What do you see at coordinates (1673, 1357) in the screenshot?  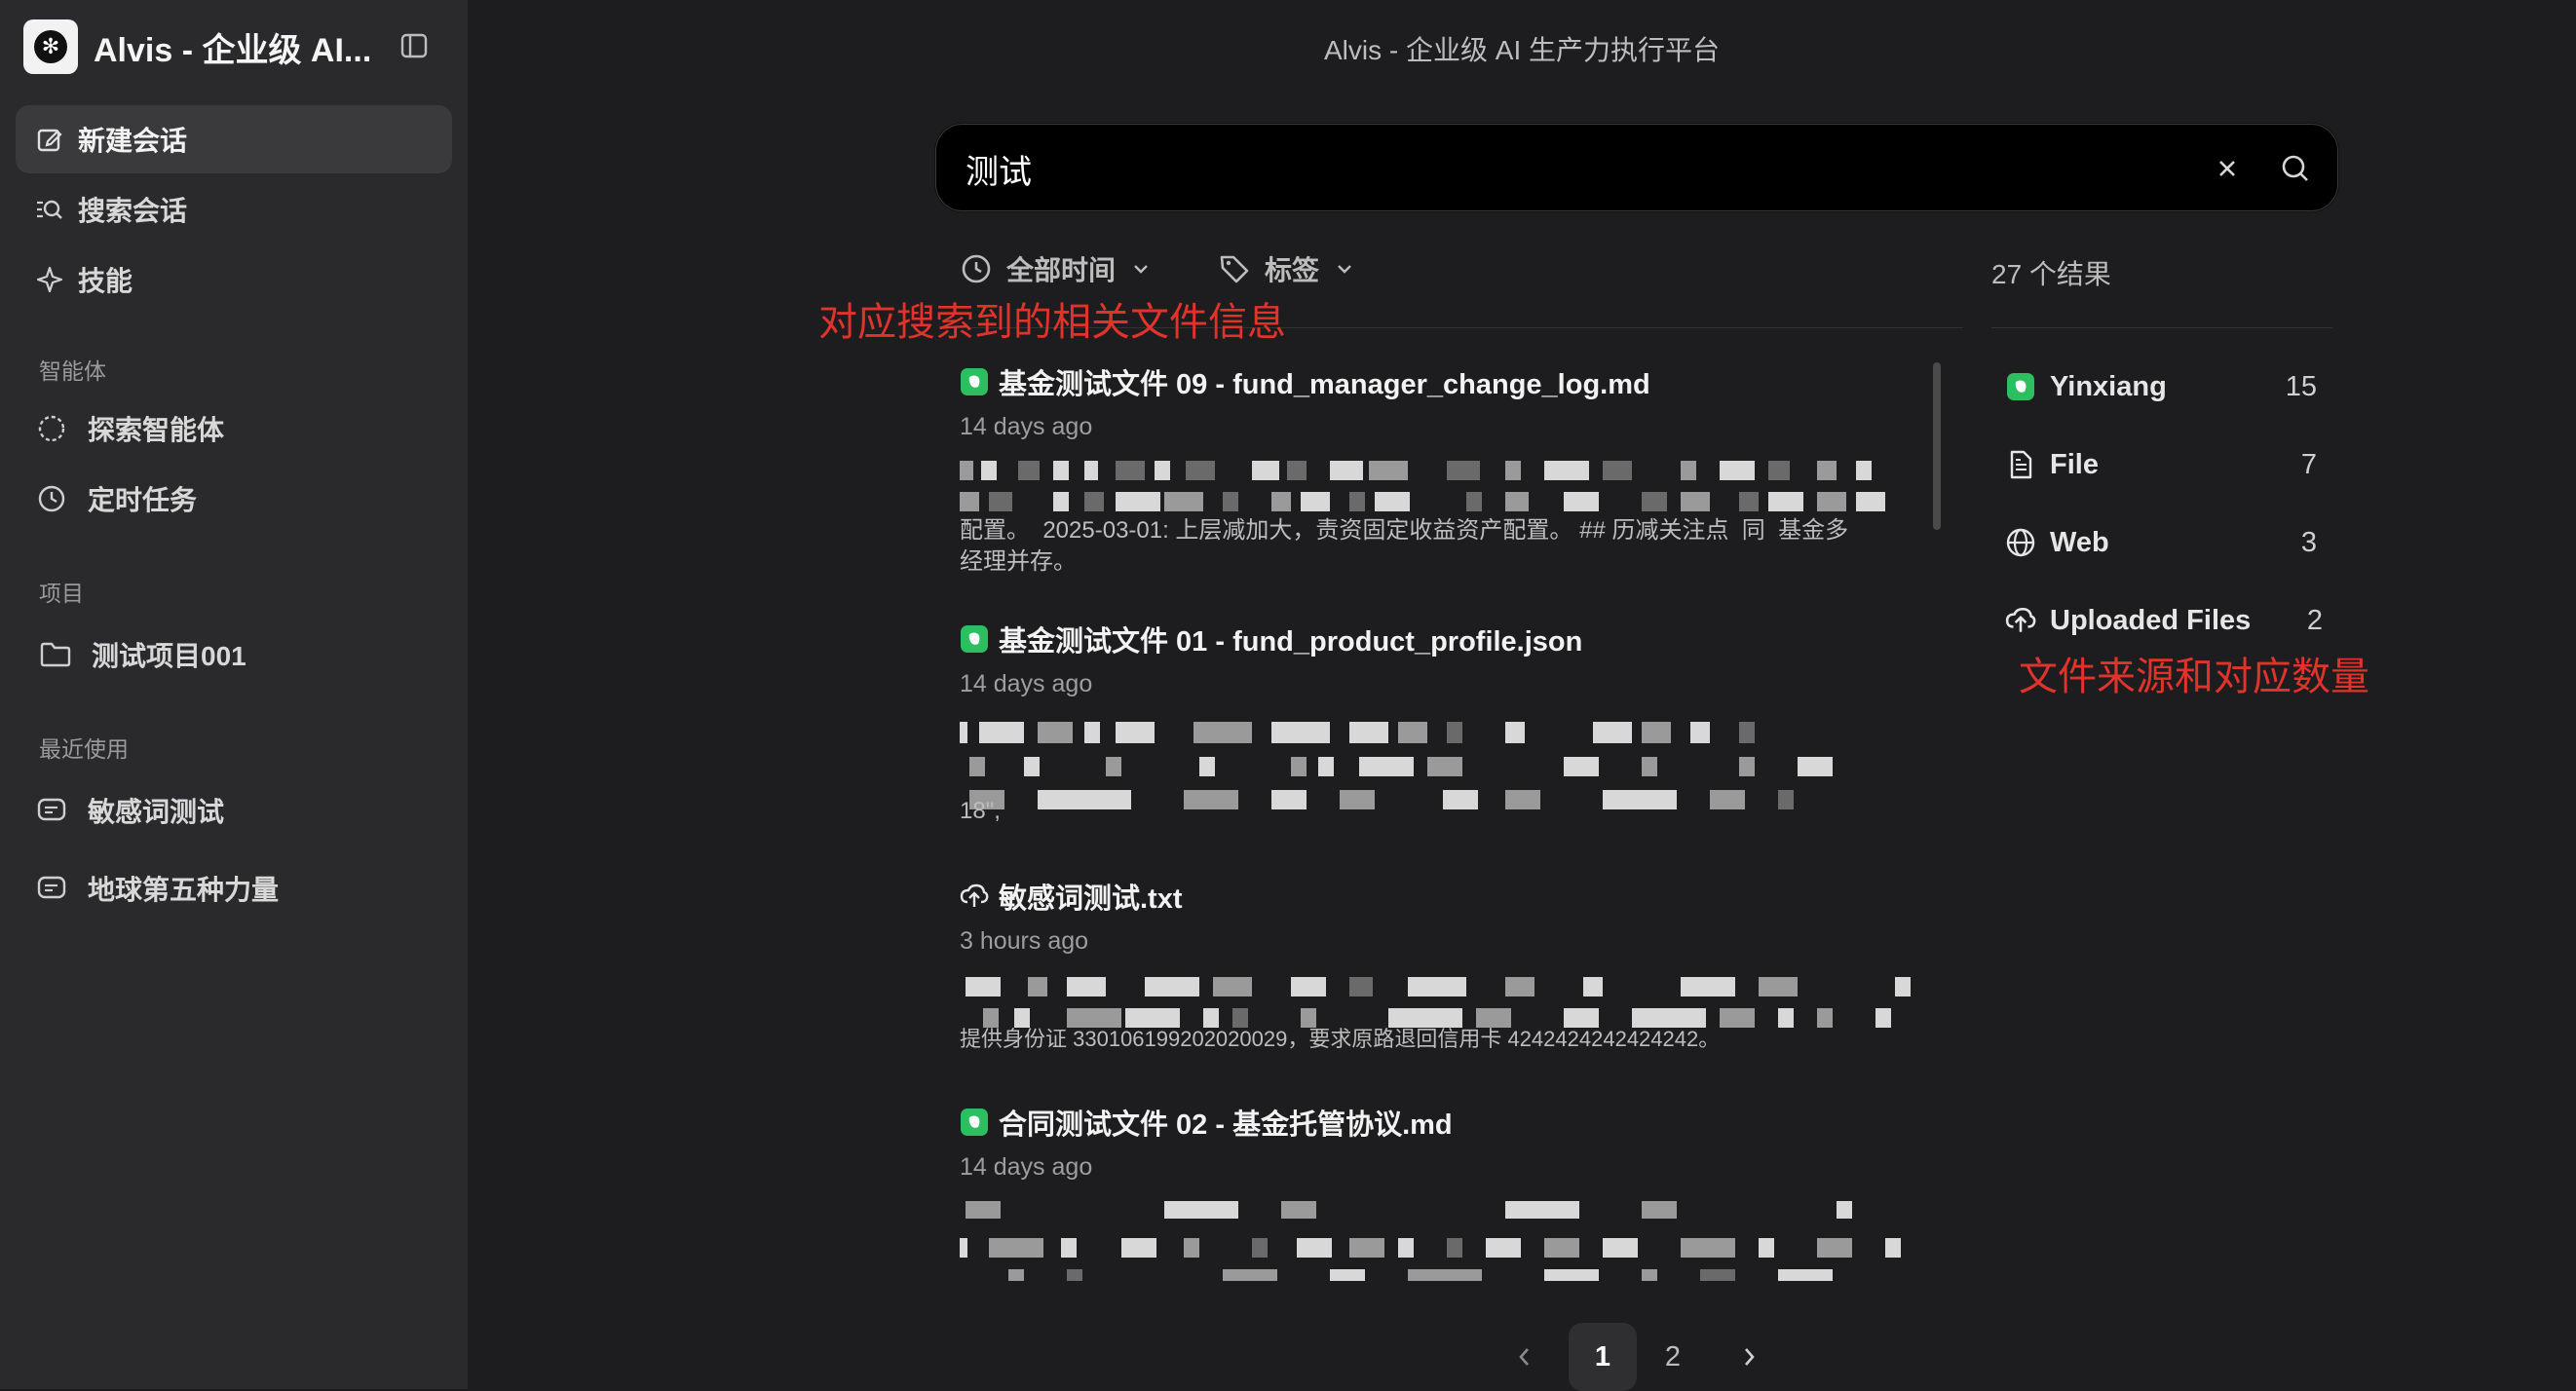 I see `pagination-page-2: 2` at bounding box center [1673, 1357].